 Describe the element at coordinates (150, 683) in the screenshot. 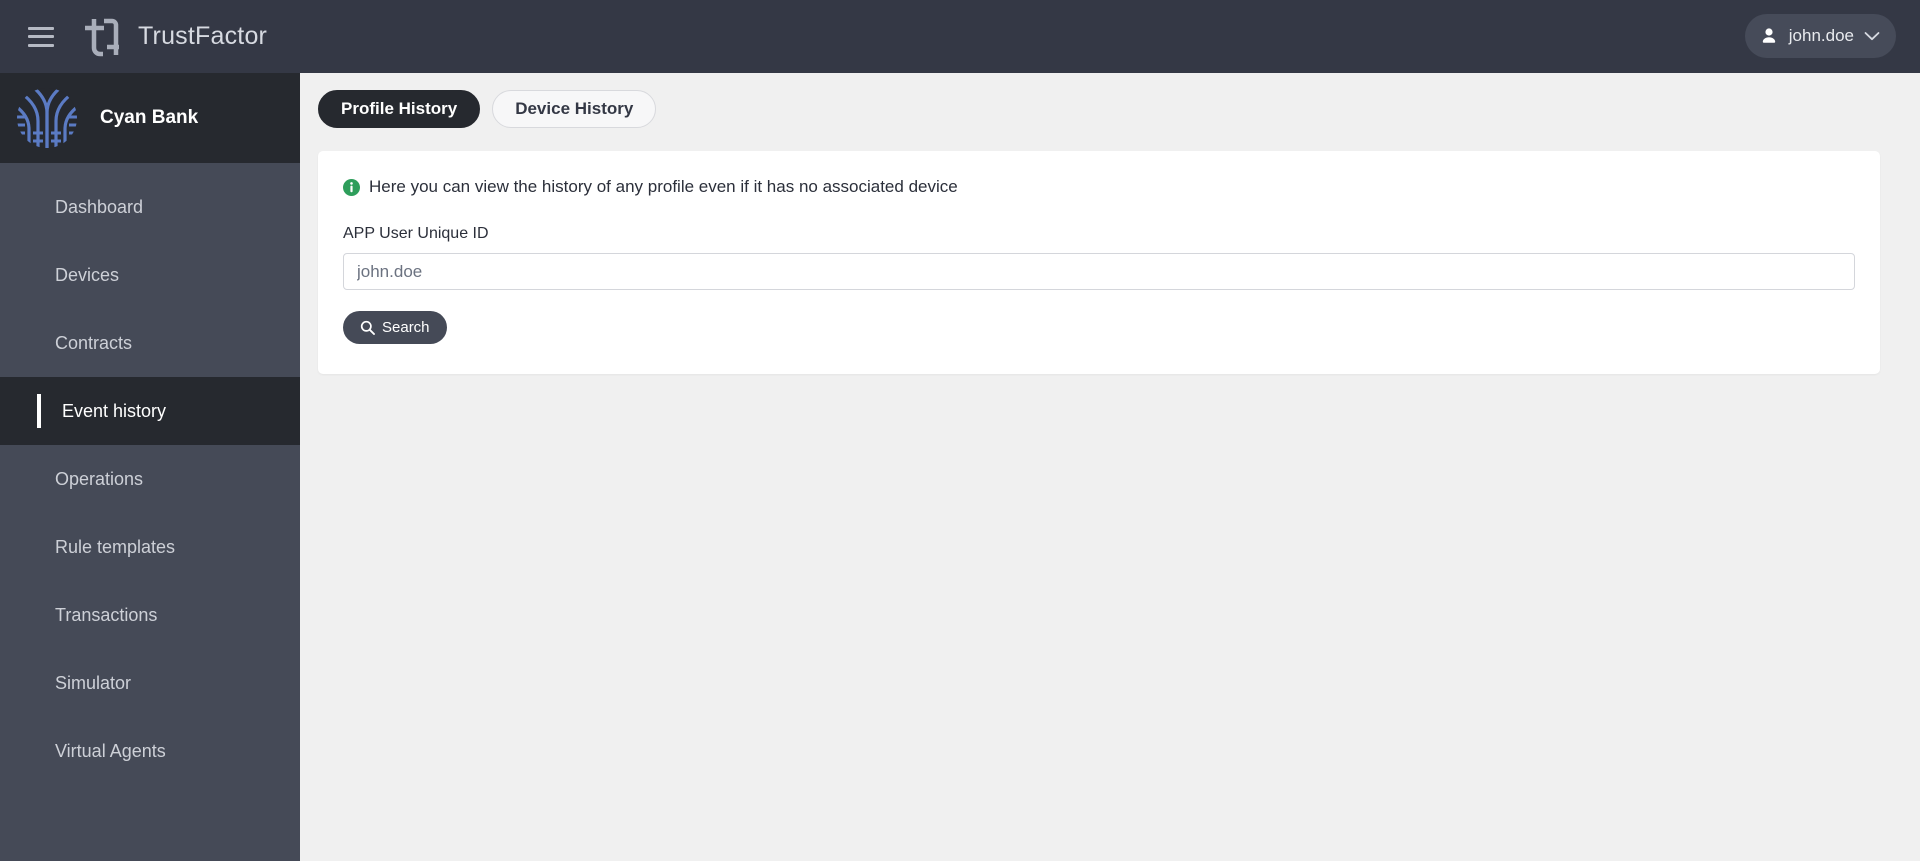

I see `sidebar-item-simulator: Simulator` at that location.